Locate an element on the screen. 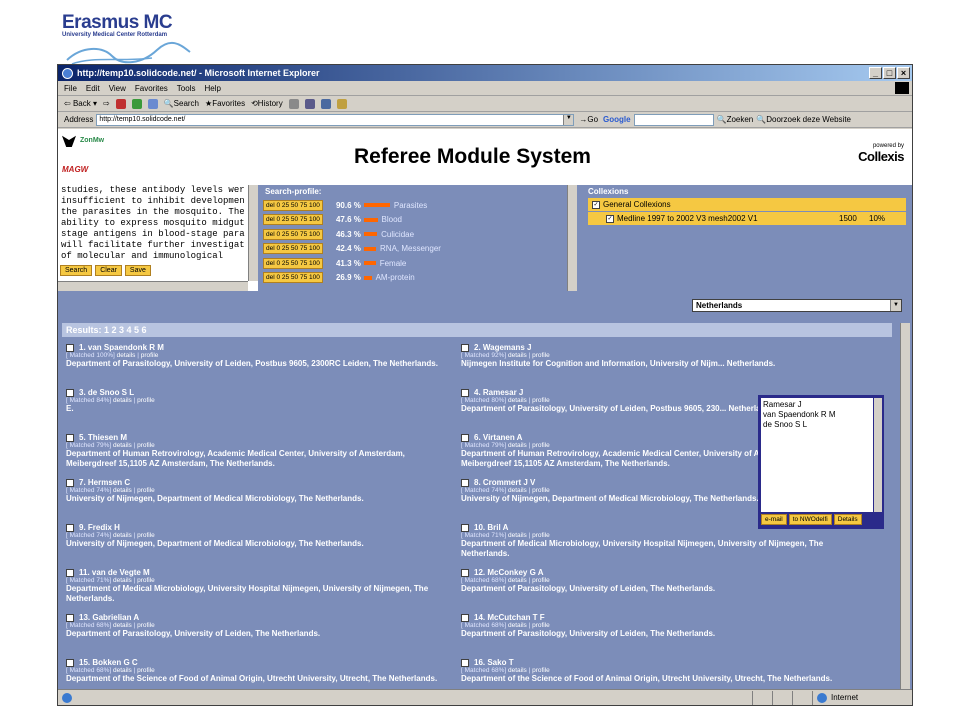  selection-item: de Snoo S L is located at coordinates (817, 425).